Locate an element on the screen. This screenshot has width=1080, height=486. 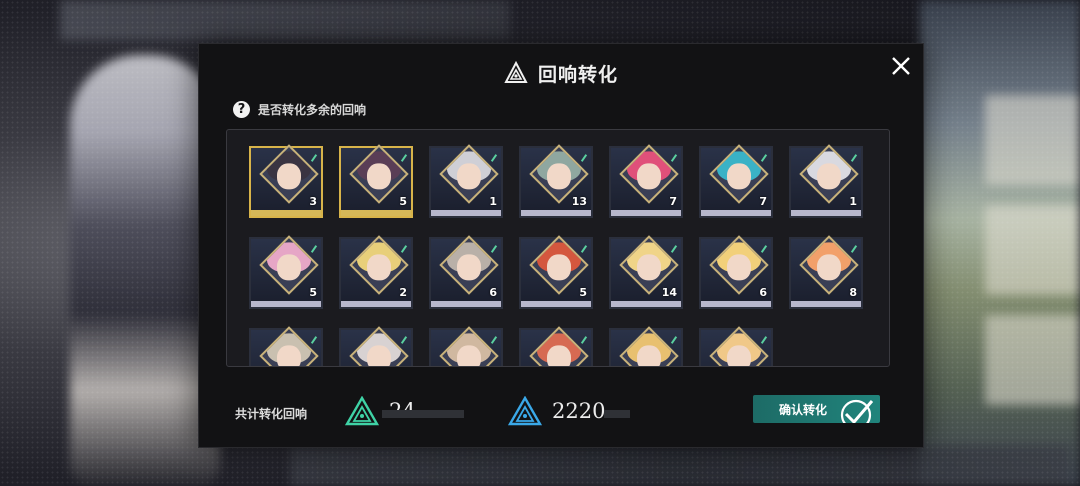
confirm-convert-button: 确认转化 is located at coordinates (816, 409).